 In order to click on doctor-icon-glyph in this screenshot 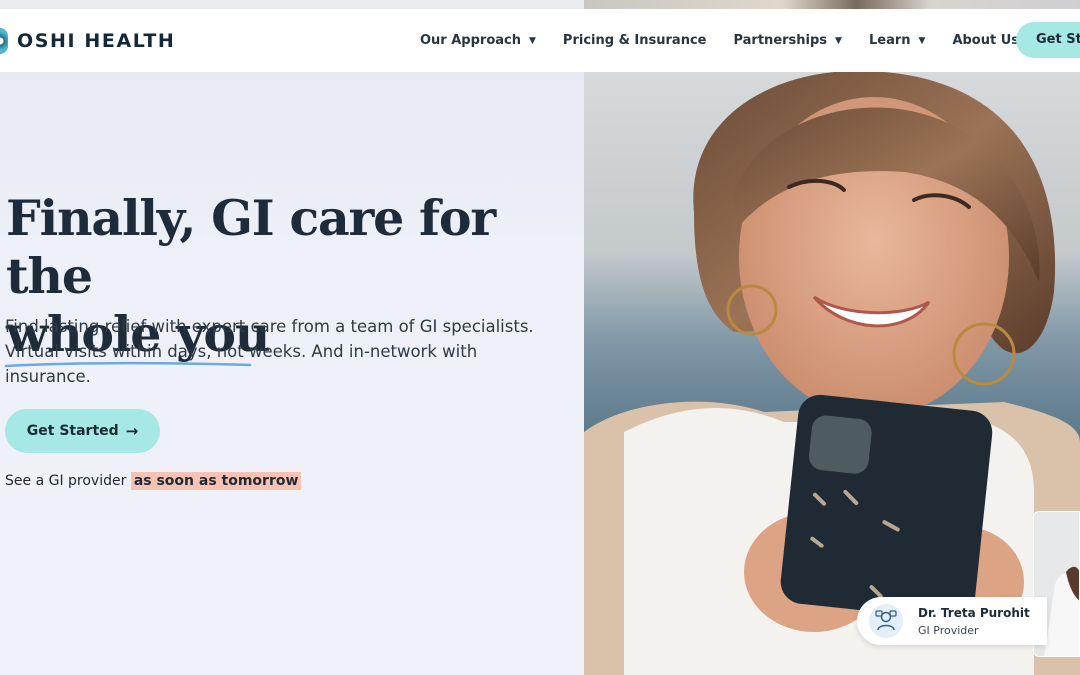, I will do `click(886, 620)`.